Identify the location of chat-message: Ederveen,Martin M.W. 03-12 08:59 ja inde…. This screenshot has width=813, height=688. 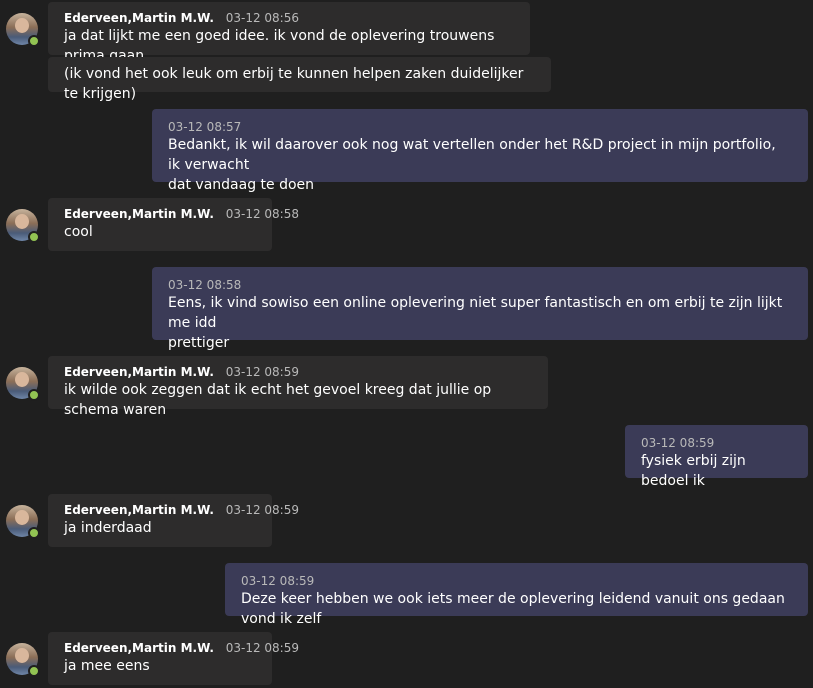
(173, 520).